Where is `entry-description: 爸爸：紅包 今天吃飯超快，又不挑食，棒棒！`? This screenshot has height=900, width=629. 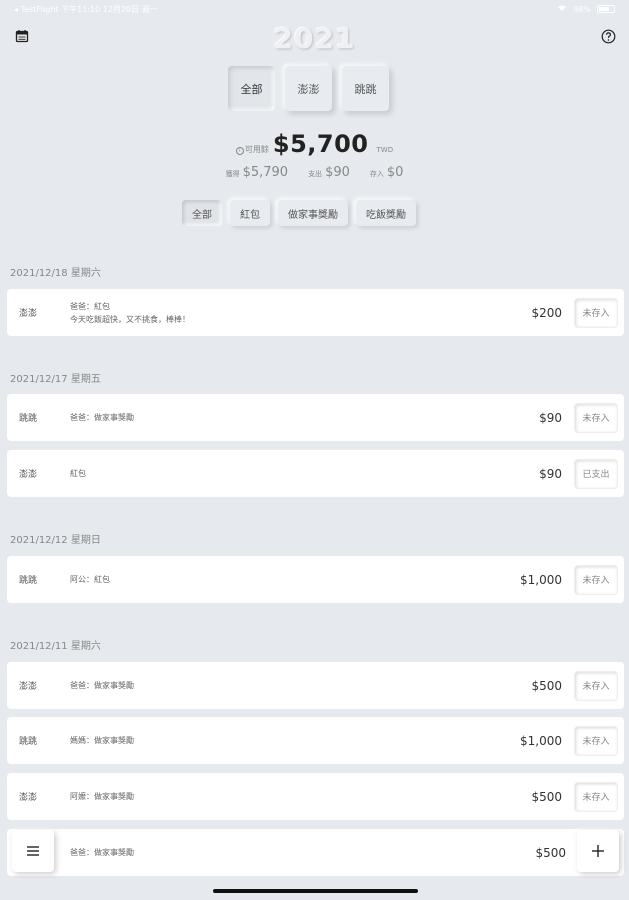 entry-description: 爸爸：紅包 今天吃飯超快，又不挑食，棒棒！ is located at coordinates (294, 313).